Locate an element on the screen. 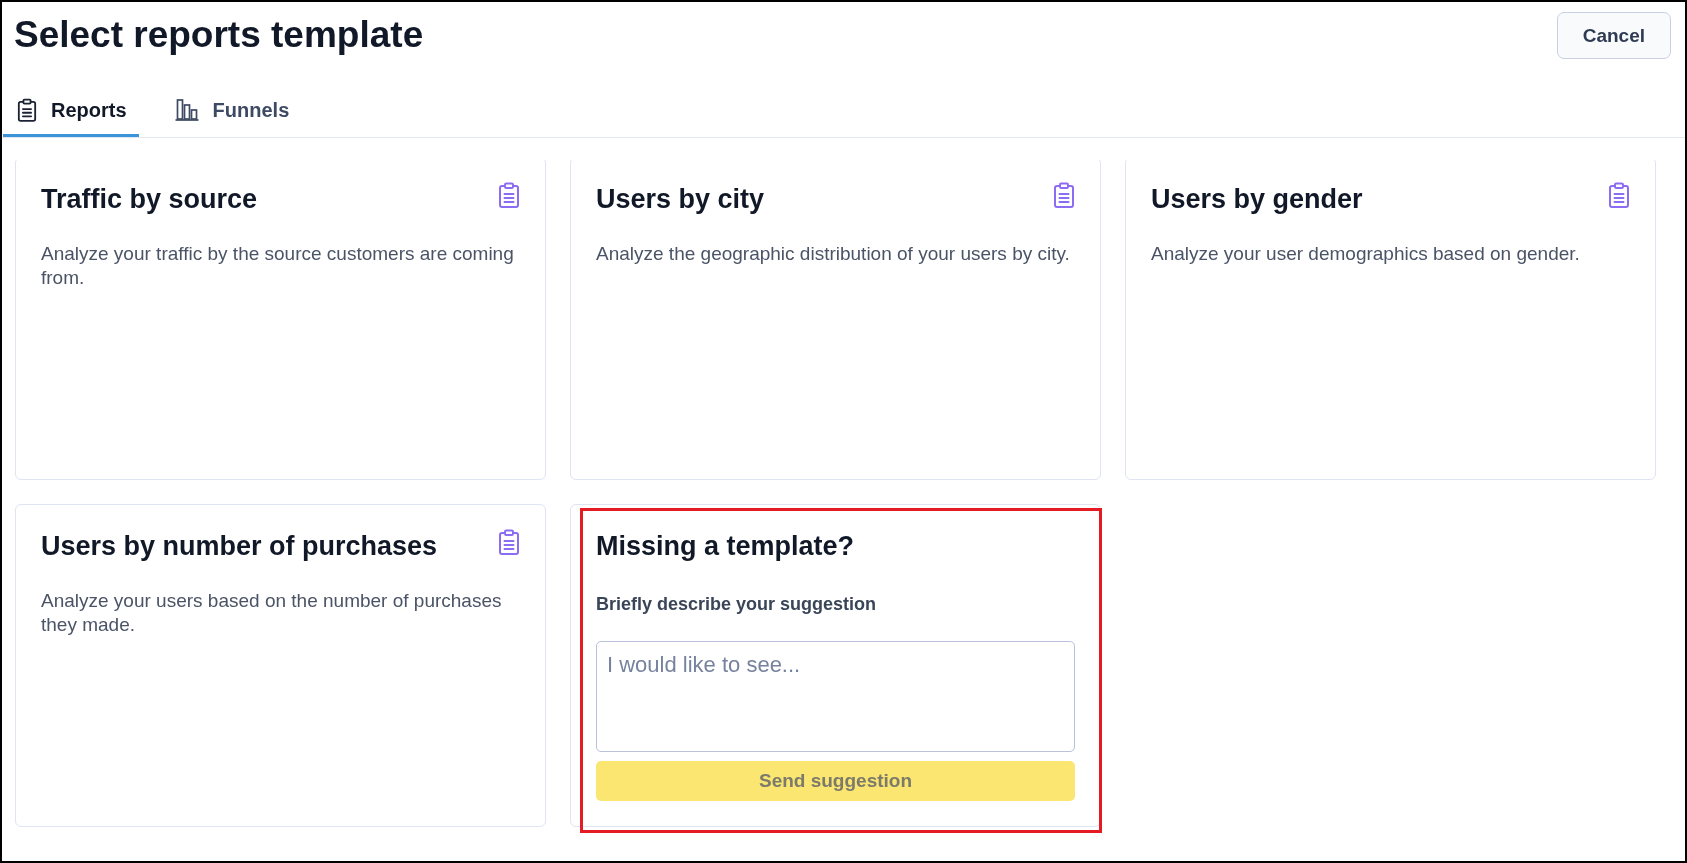  template-card: Users by city Analyze the geographic distribution of your users by city. is located at coordinates (835, 320).